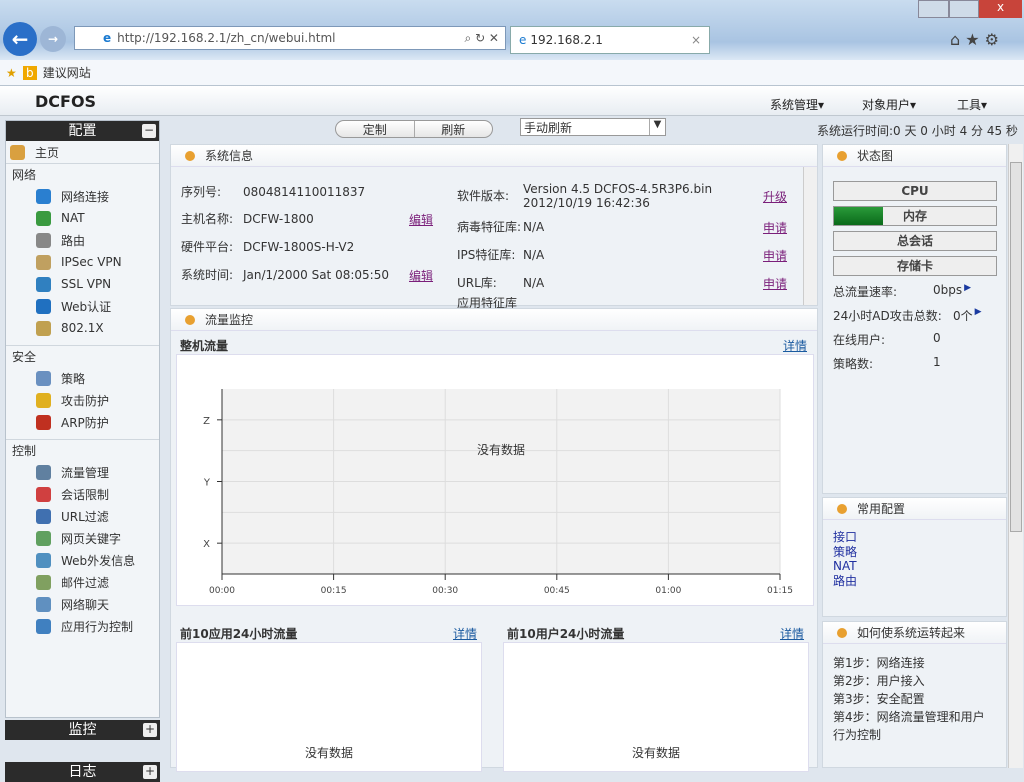 The image size is (1024, 782). I want to click on info-row: IPS特征库: N/A 申请, so click(622, 255).